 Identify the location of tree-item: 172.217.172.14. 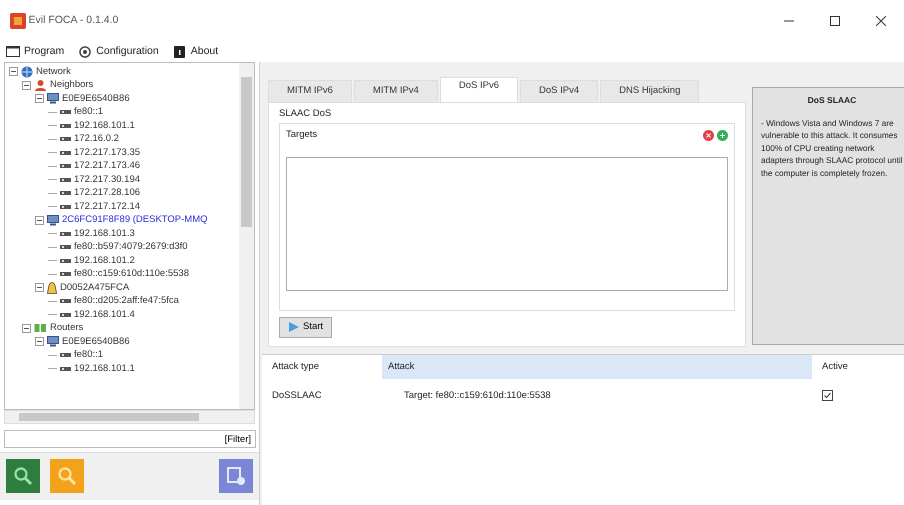
(107, 207).